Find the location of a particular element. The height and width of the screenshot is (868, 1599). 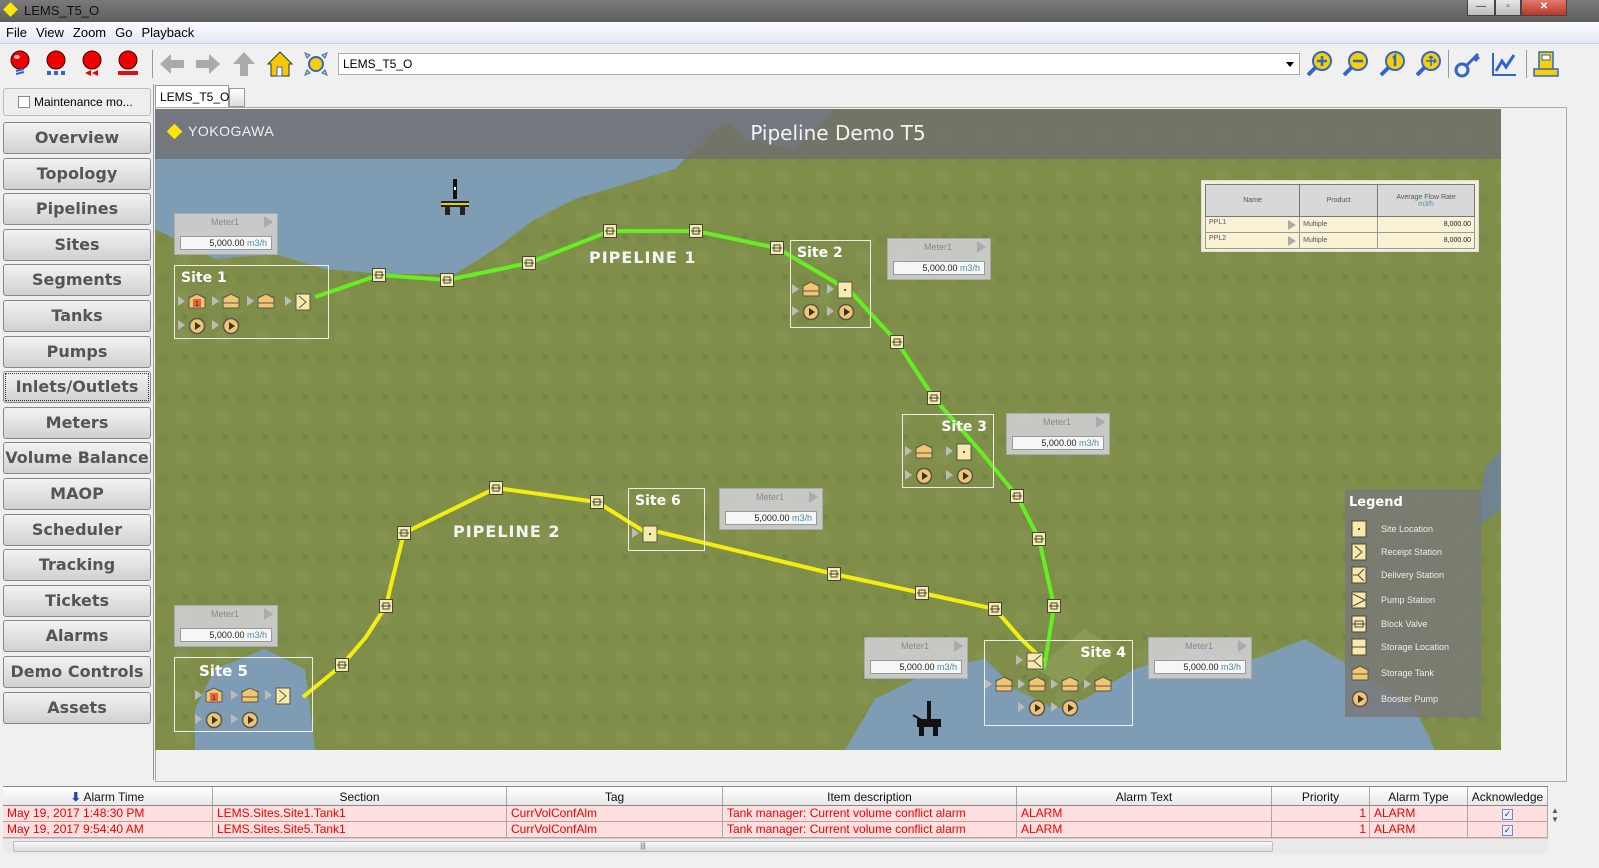

dropdown-arrow-icon is located at coordinates (1290, 64).